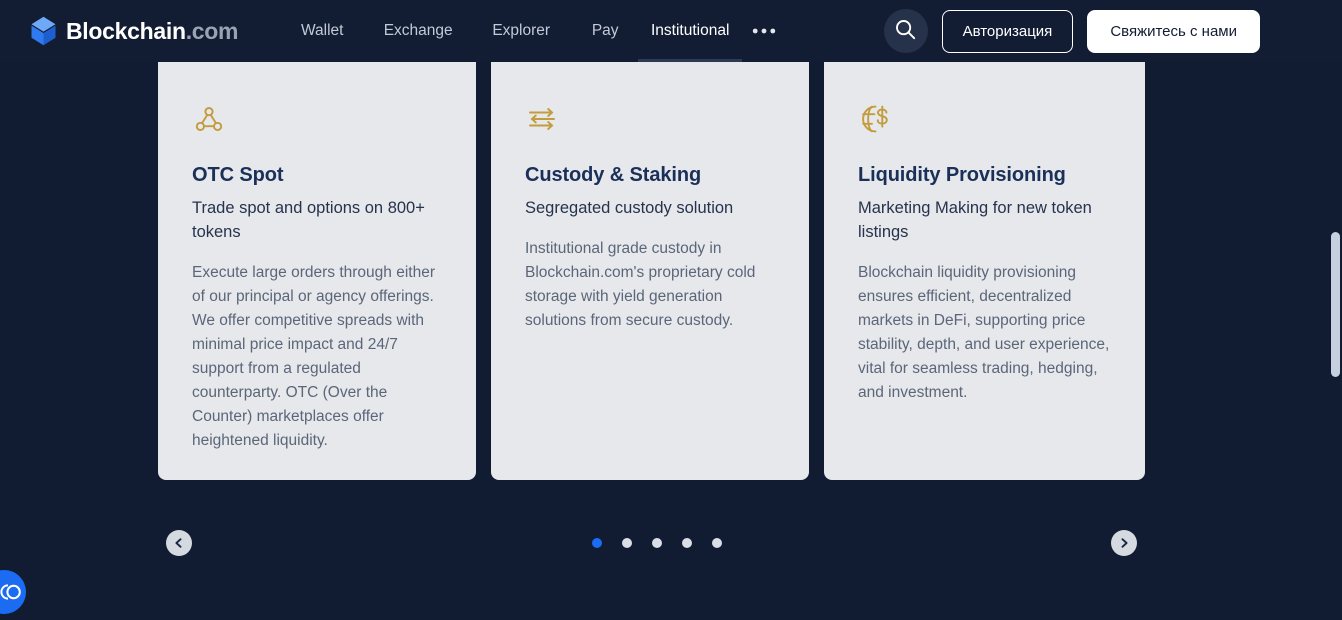 The image size is (1342, 620). Describe the element at coordinates (212, 30) in the screenshot. I see `brand-suffix: .com` at that location.